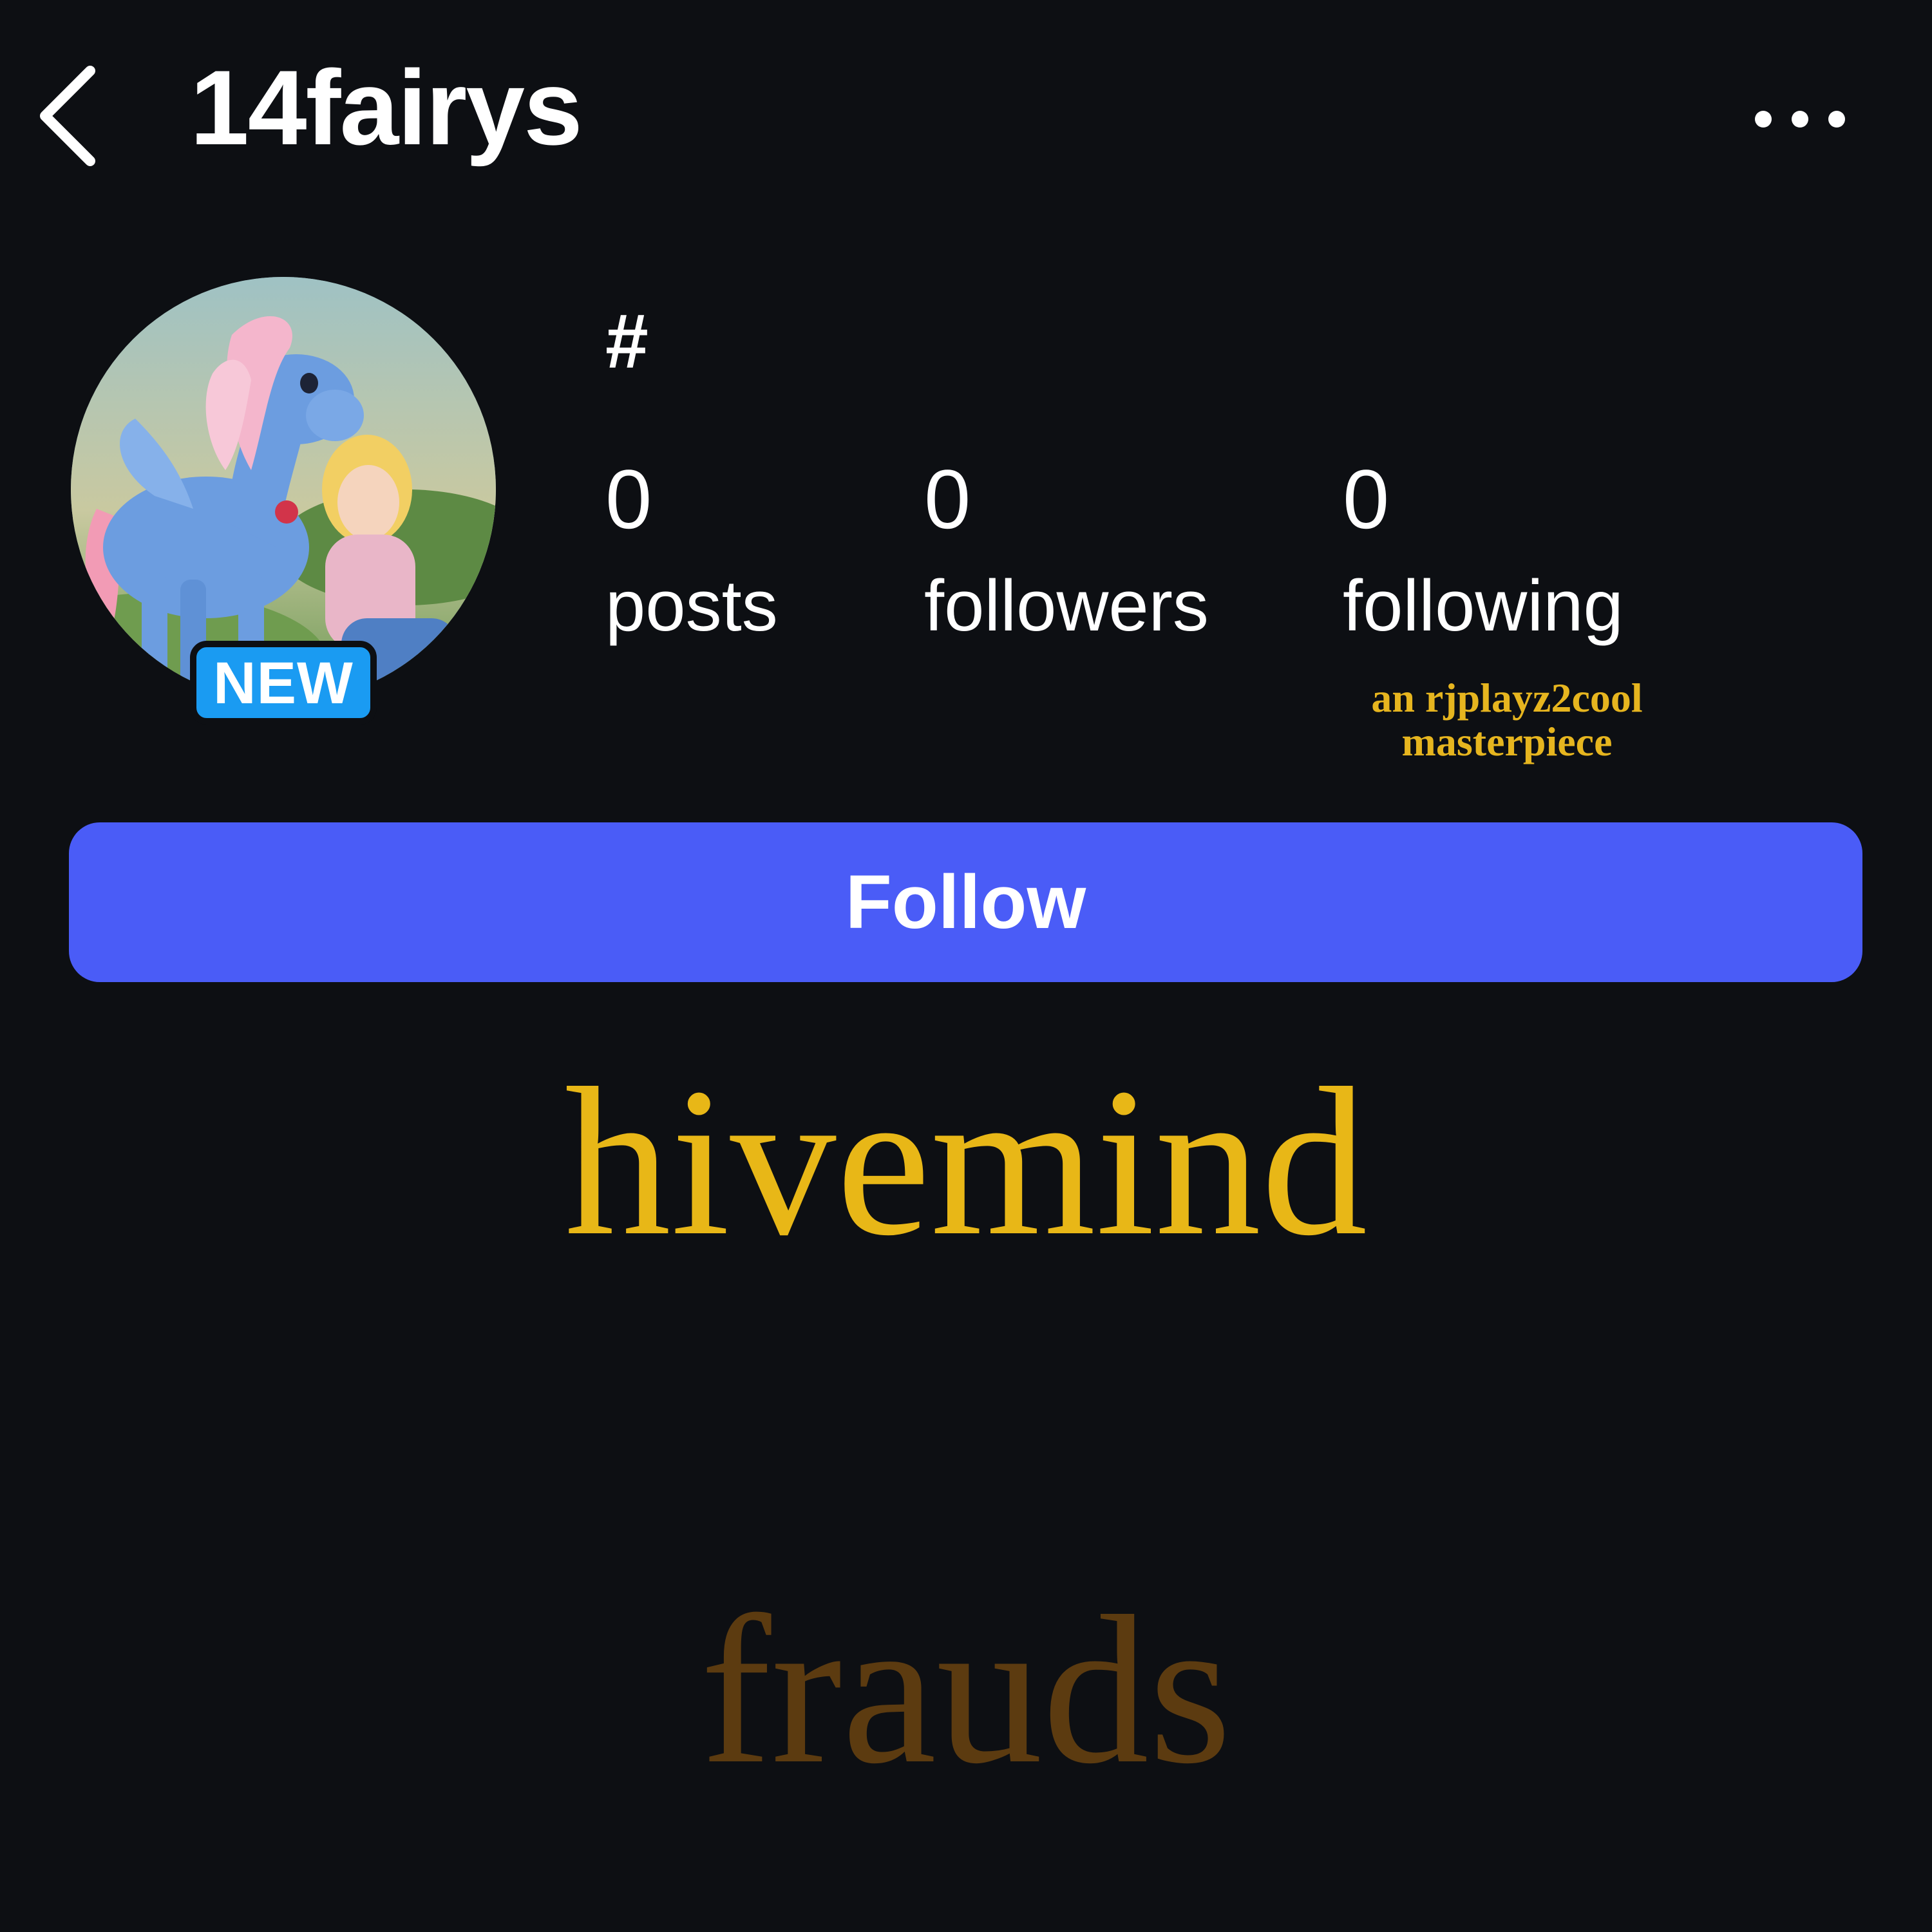 Image resolution: width=1932 pixels, height=1932 pixels. What do you see at coordinates (691, 605) in the screenshot?
I see `posts-label: posts` at bounding box center [691, 605].